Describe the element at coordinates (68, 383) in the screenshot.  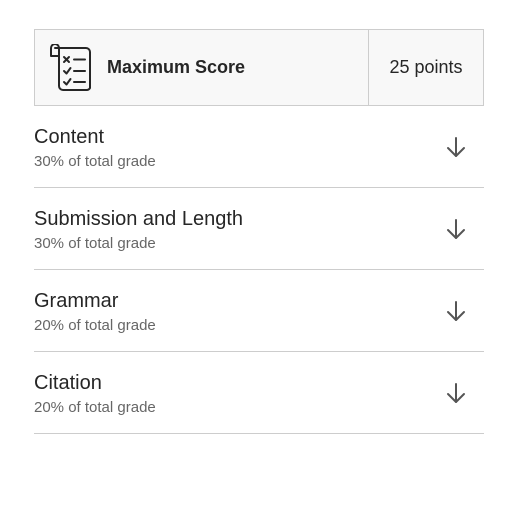
I see `criterion-name: Citation` at that location.